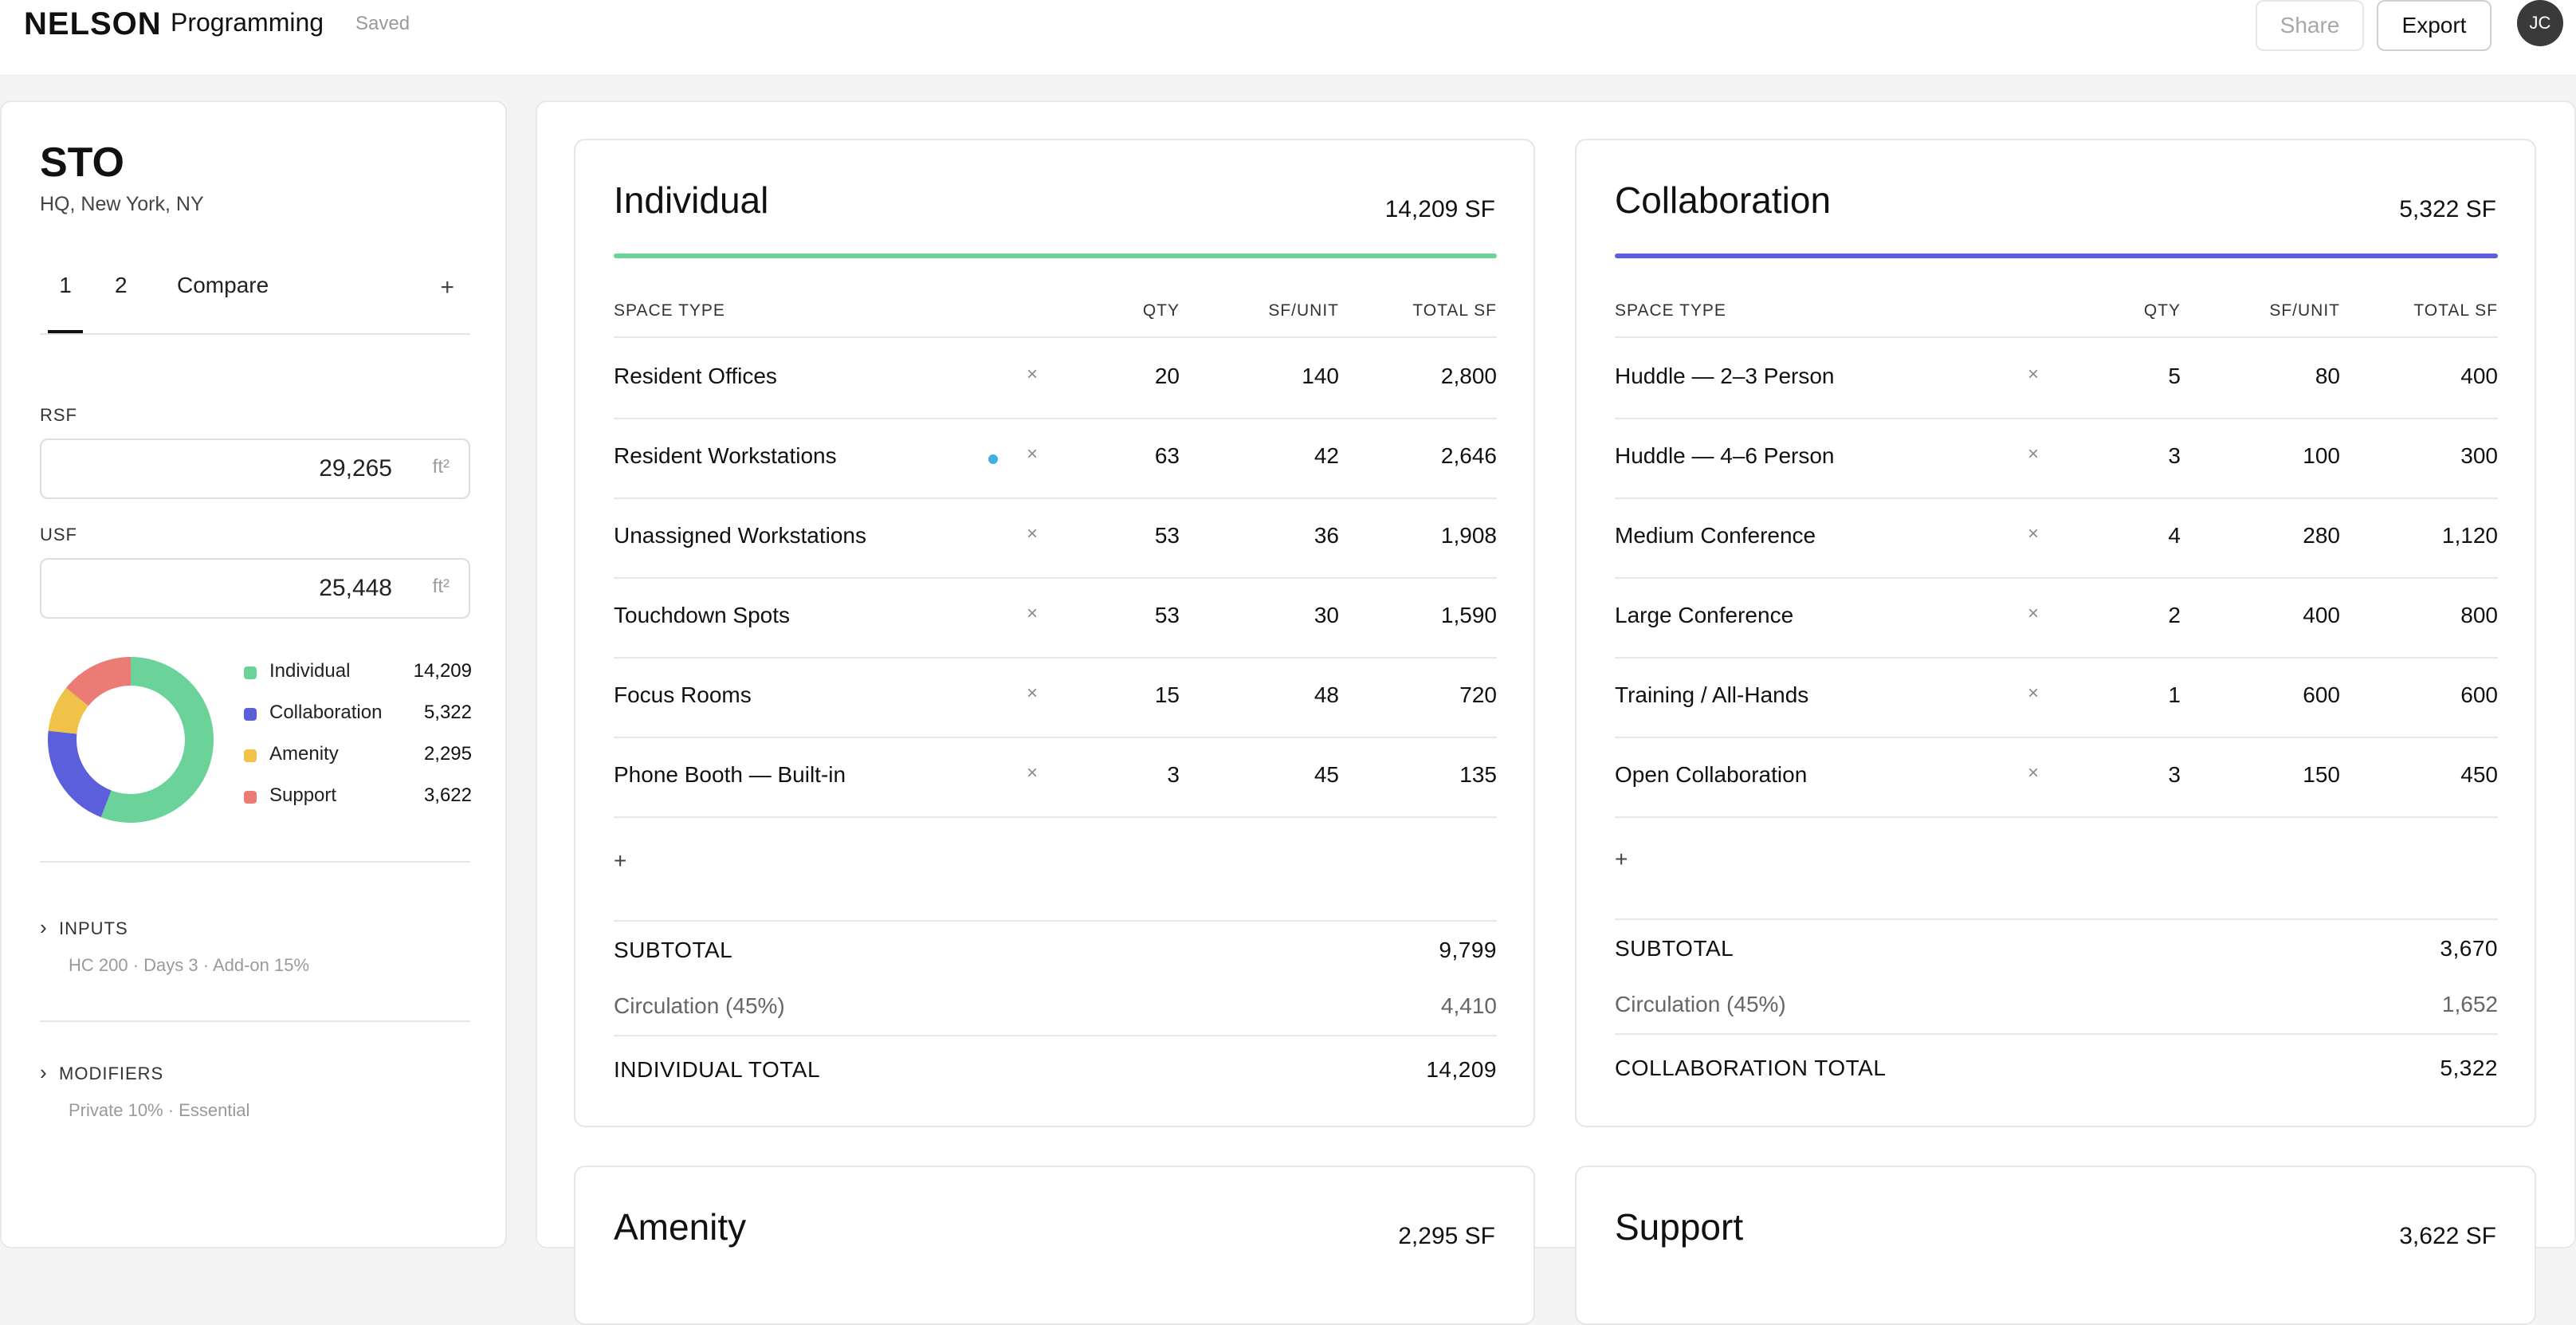 The width and height of the screenshot is (2576, 1325). I want to click on usf-label: USF, so click(58, 535).